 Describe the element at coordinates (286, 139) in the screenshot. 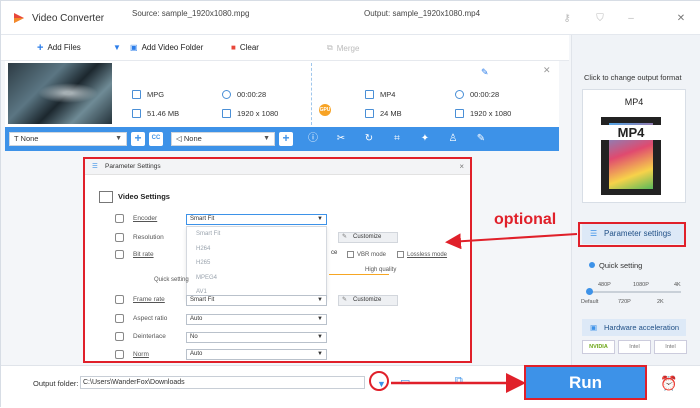

I see `add-audio-button: +` at that location.